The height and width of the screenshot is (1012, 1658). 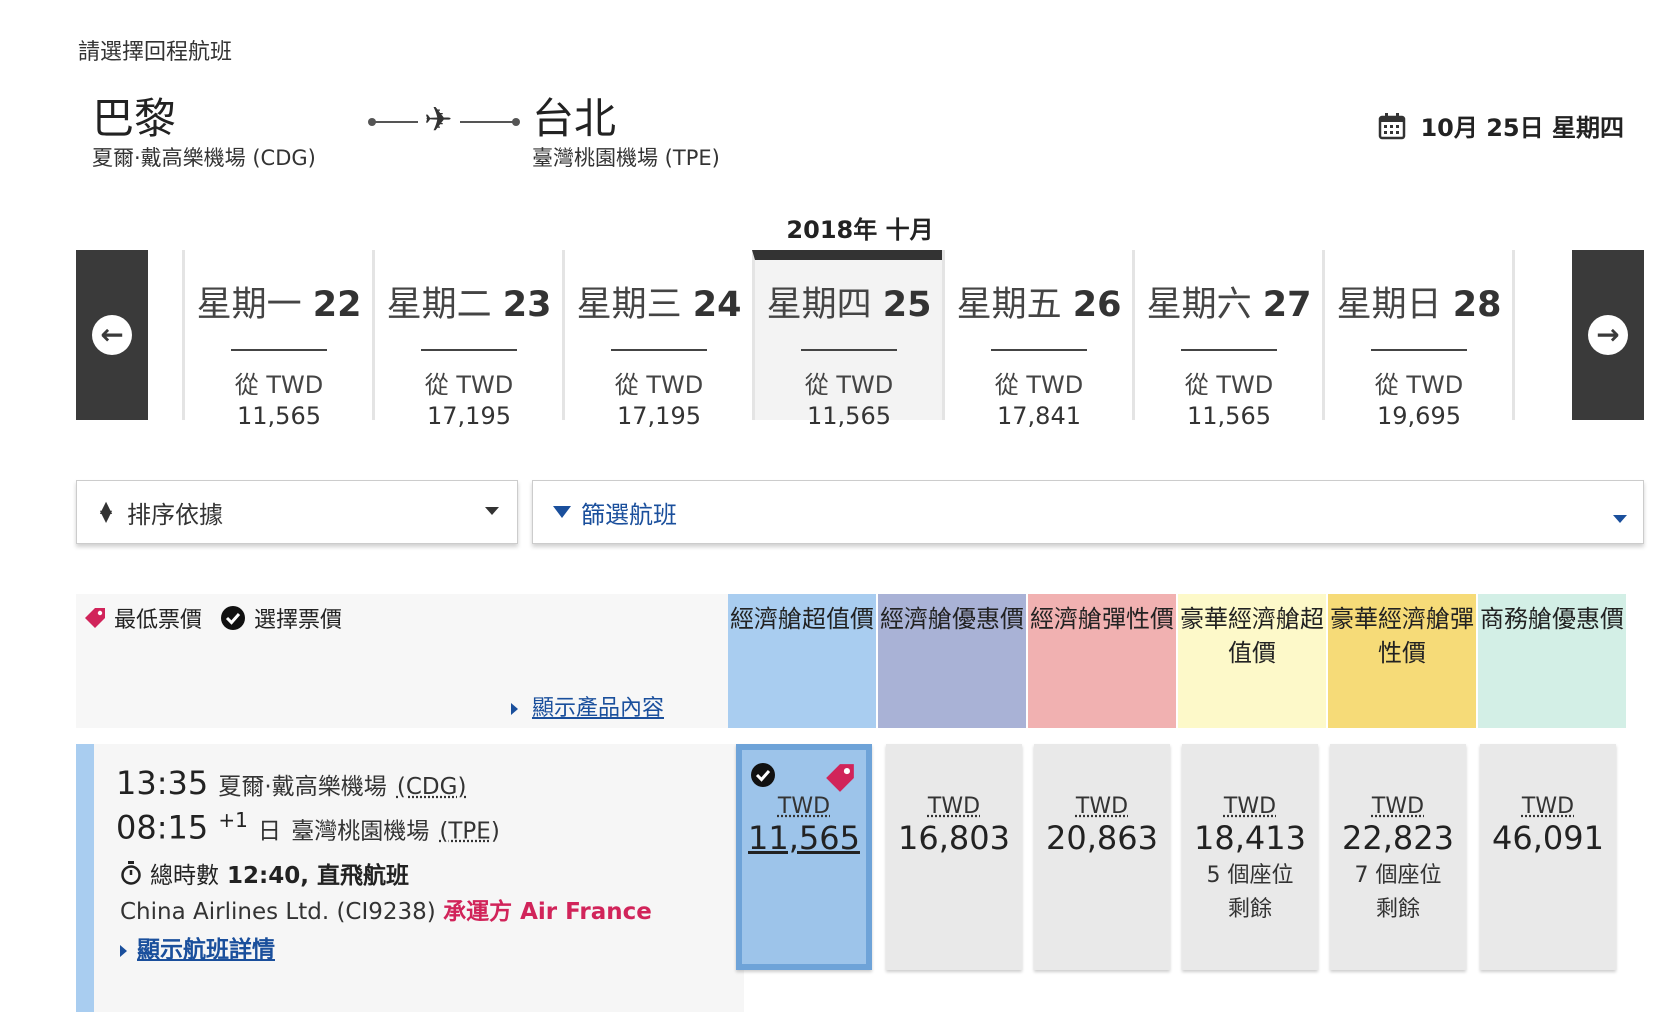 What do you see at coordinates (952, 661) in the screenshot?
I see `cabin-header-economy-saver: 經濟艙優惠價` at bounding box center [952, 661].